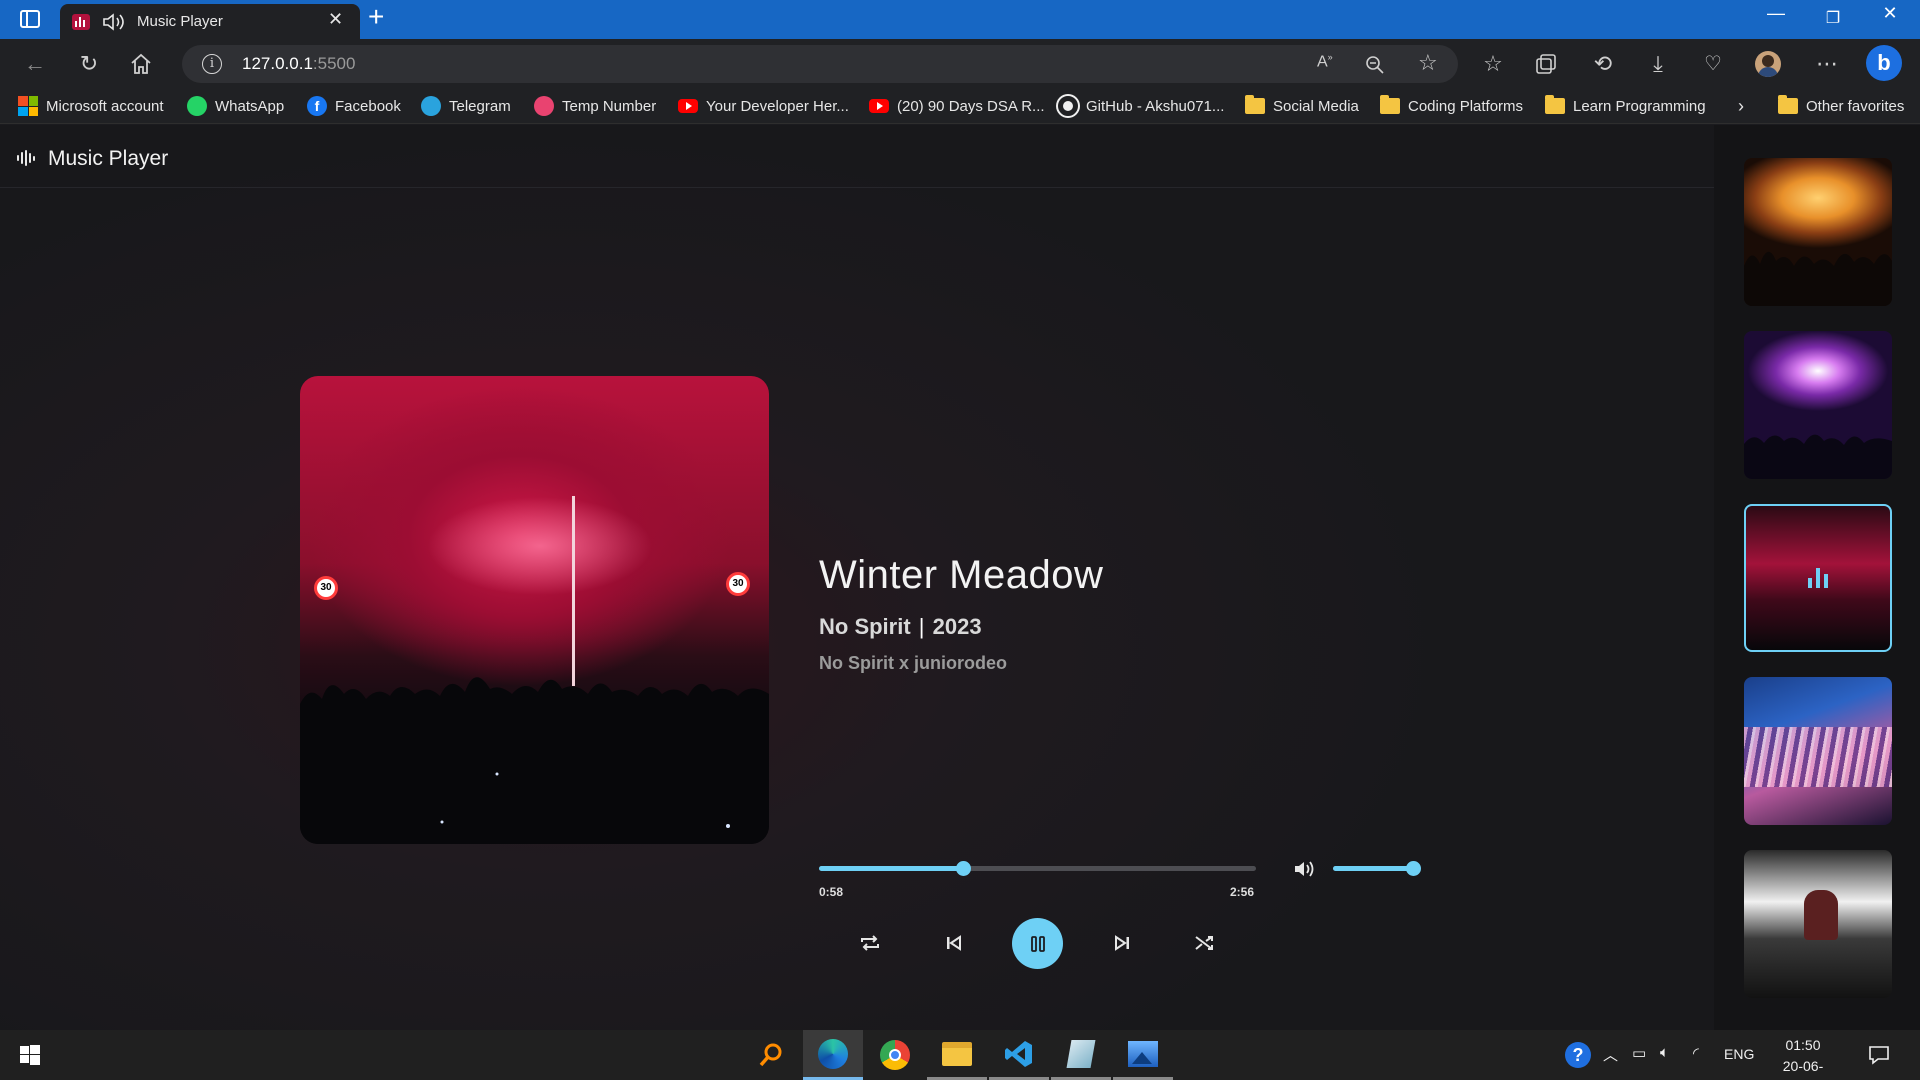 This screenshot has width=1920, height=1080. I want to click on battery-icon: ▭, so click(1639, 1053).